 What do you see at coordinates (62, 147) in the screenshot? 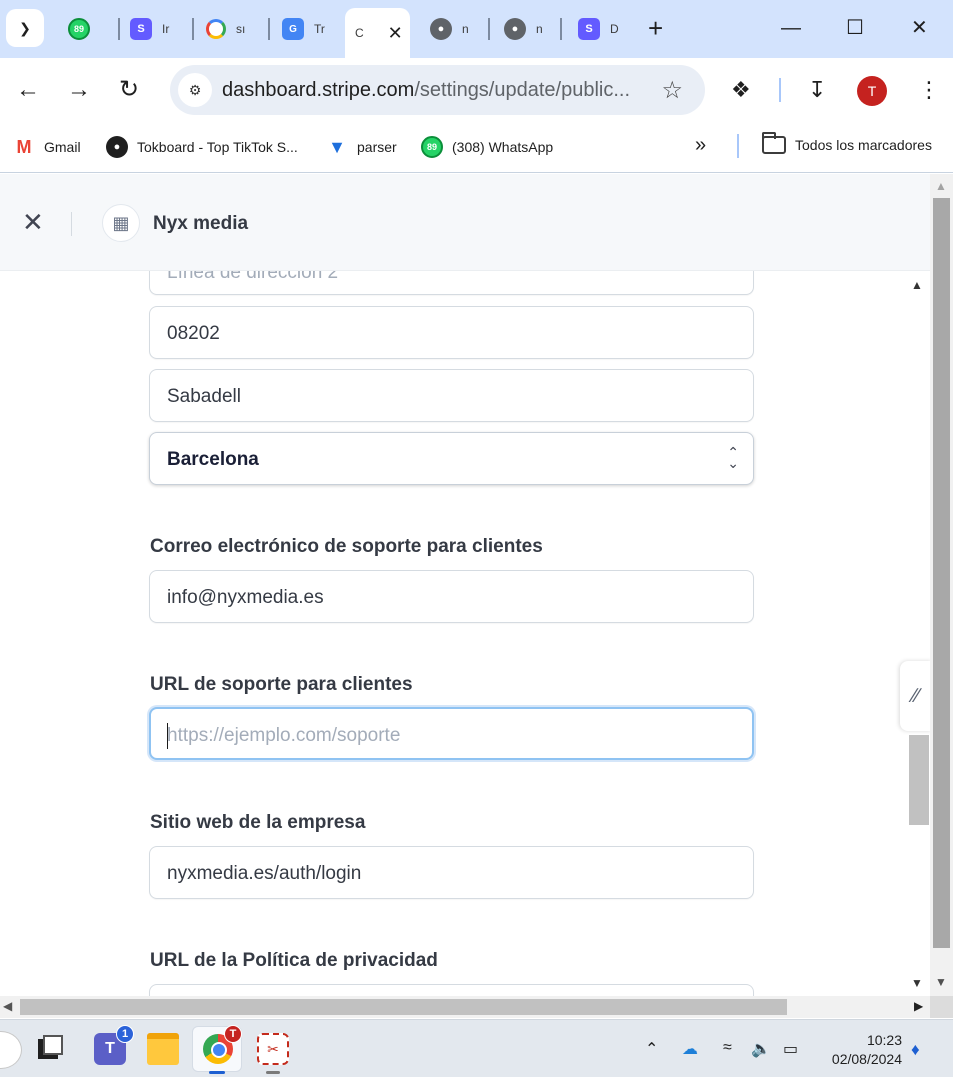
I see `bookmark-label: Gmail` at bounding box center [62, 147].